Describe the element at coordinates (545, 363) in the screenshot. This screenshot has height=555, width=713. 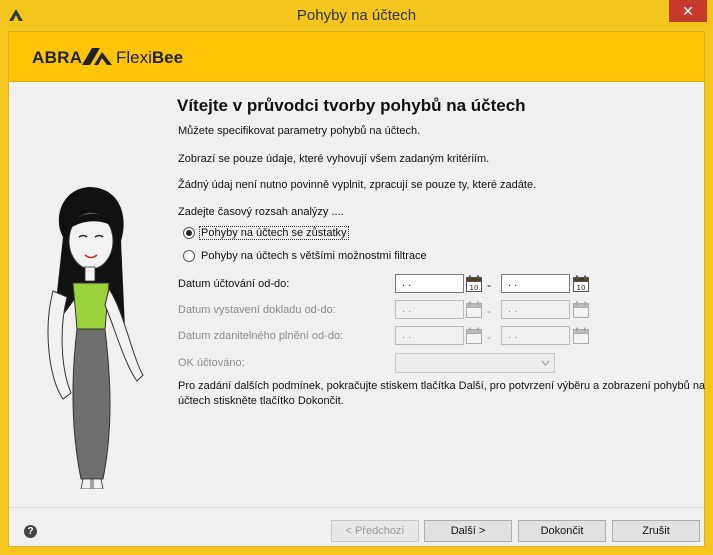
I see `chevron-down-icon` at that location.